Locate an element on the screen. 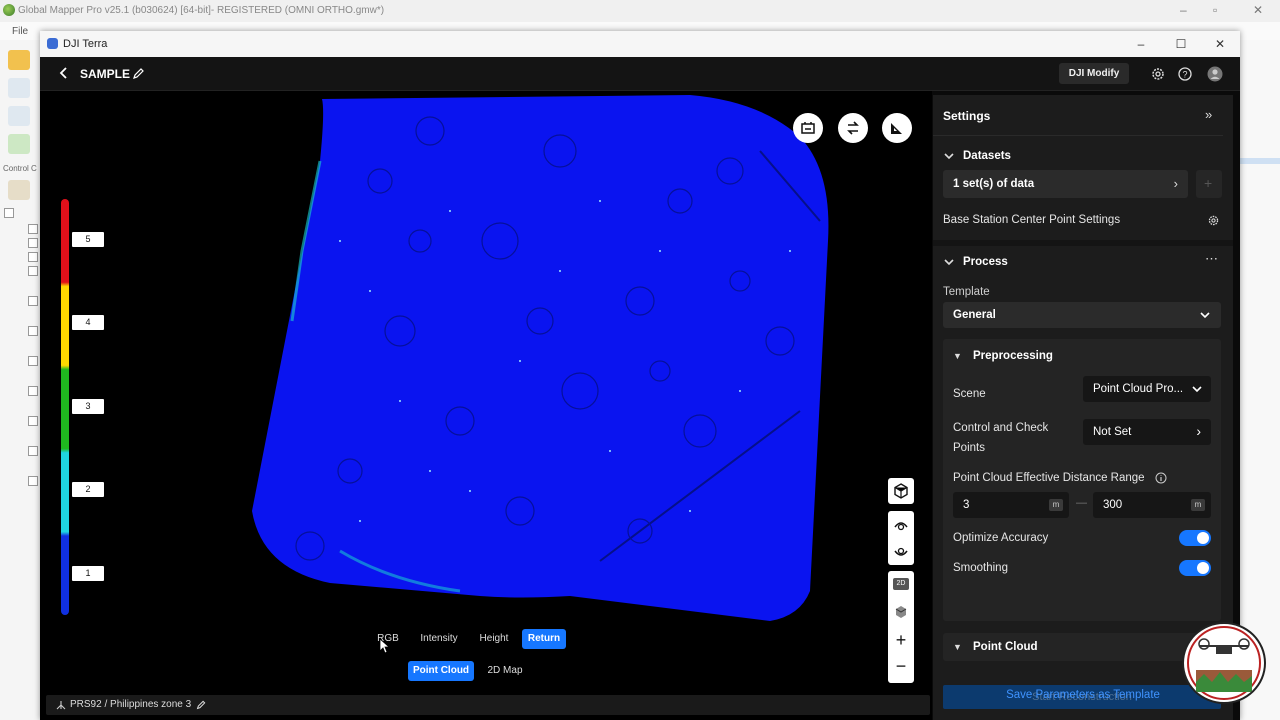 This screenshot has width=1280, height=720. menu-file: File is located at coordinates (20, 31).